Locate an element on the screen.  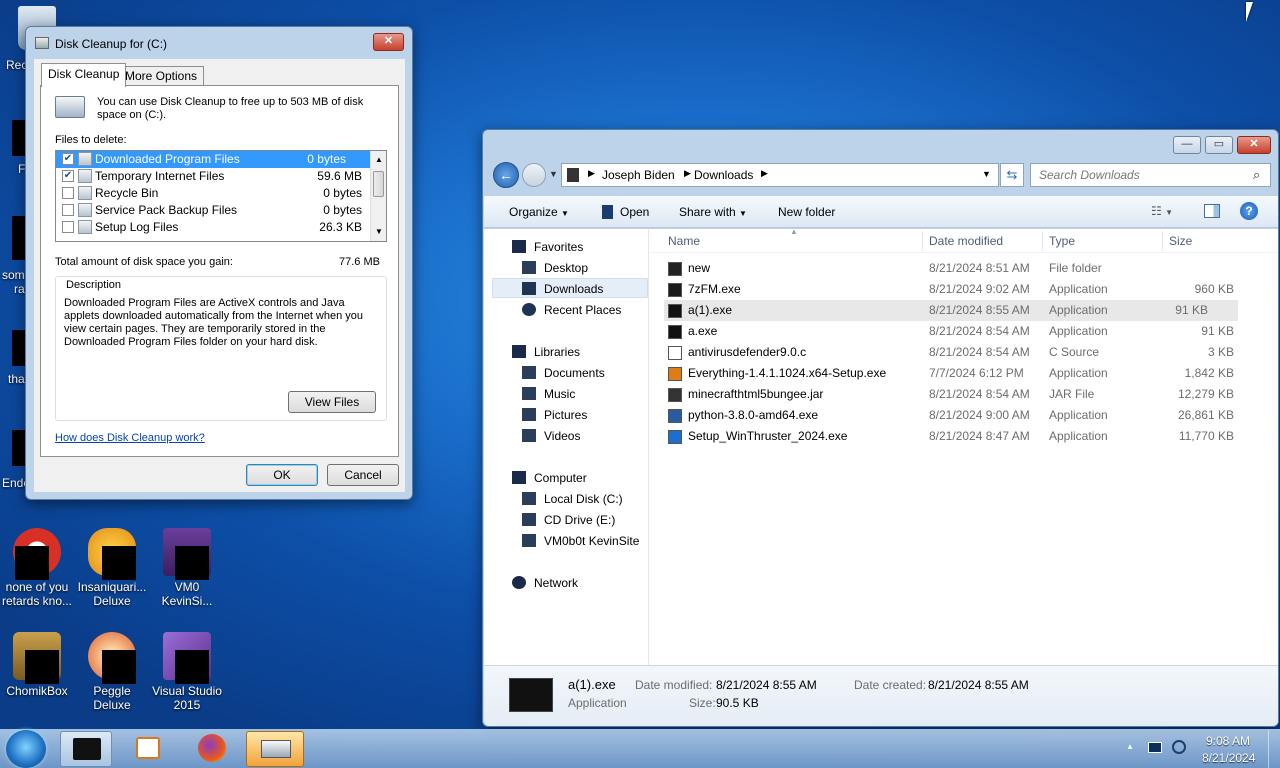
taskbar-media-player-button is located at coordinates (148, 749).